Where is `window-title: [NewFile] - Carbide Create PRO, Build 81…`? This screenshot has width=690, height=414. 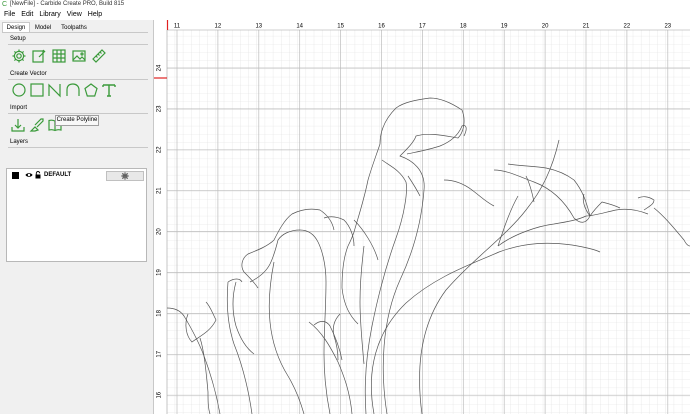
window-title: [NewFile] - Carbide Create PRO, Build 81… is located at coordinates (67, 4).